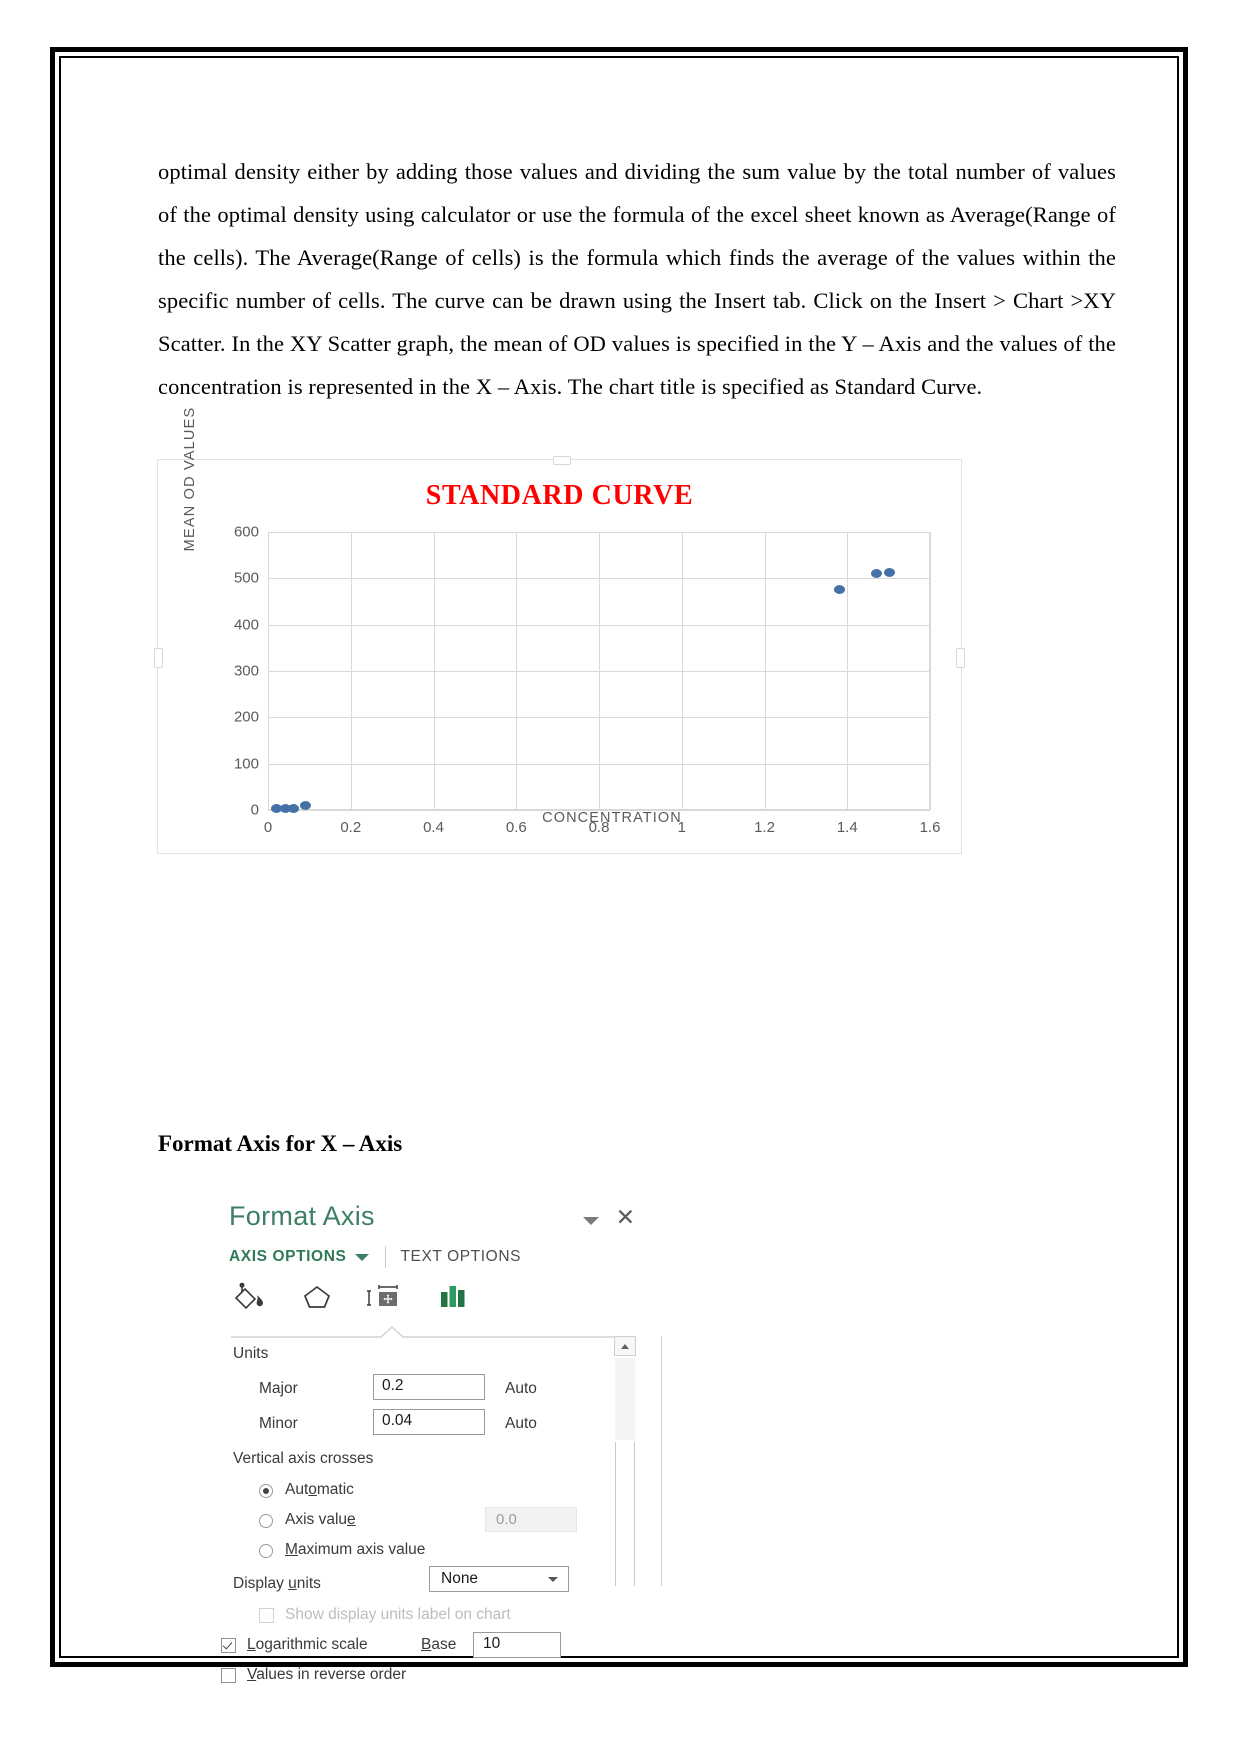 This screenshot has height=1754, width=1241. What do you see at coordinates (531, 1519) in the screenshot?
I see `axis-value-input: 0.0` at bounding box center [531, 1519].